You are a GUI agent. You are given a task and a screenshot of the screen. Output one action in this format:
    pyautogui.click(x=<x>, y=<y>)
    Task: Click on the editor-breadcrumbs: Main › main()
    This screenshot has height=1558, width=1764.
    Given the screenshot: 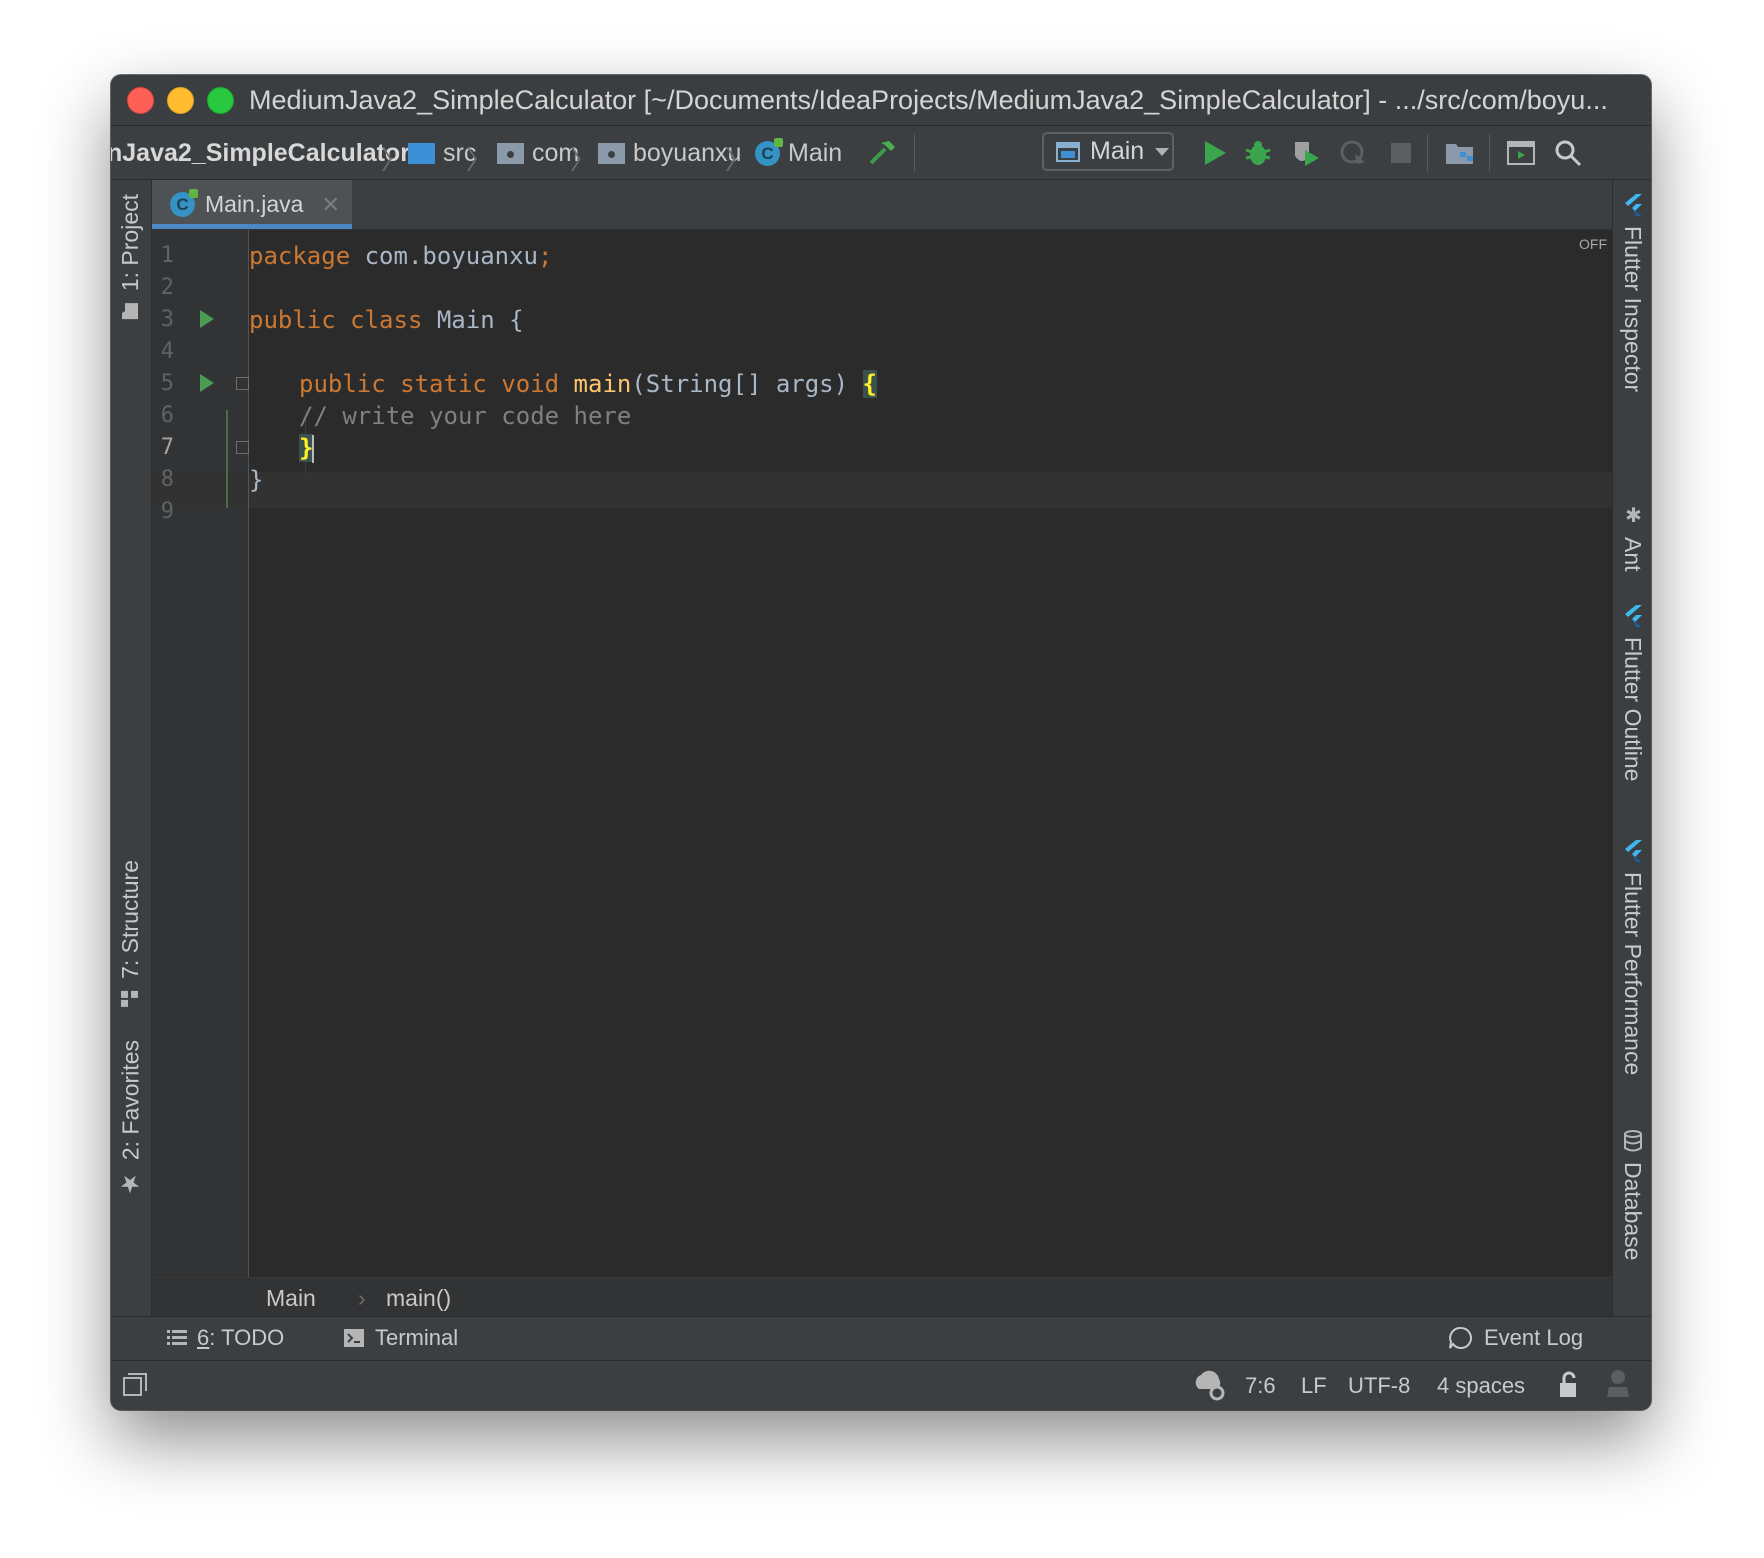 What is the action you would take?
    pyautogui.click(x=882, y=1296)
    